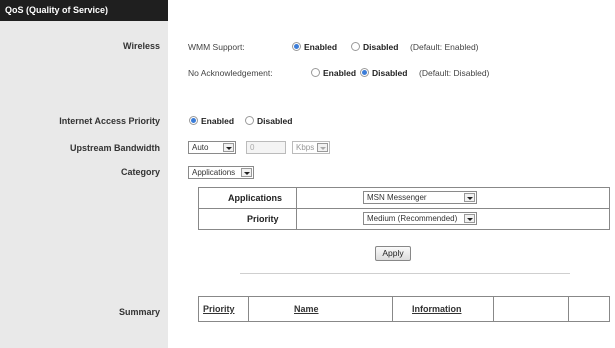 This screenshot has width=615, height=348. What do you see at coordinates (390, 73) in the screenshot?
I see `no-ack-disabled-text: Disabled` at bounding box center [390, 73].